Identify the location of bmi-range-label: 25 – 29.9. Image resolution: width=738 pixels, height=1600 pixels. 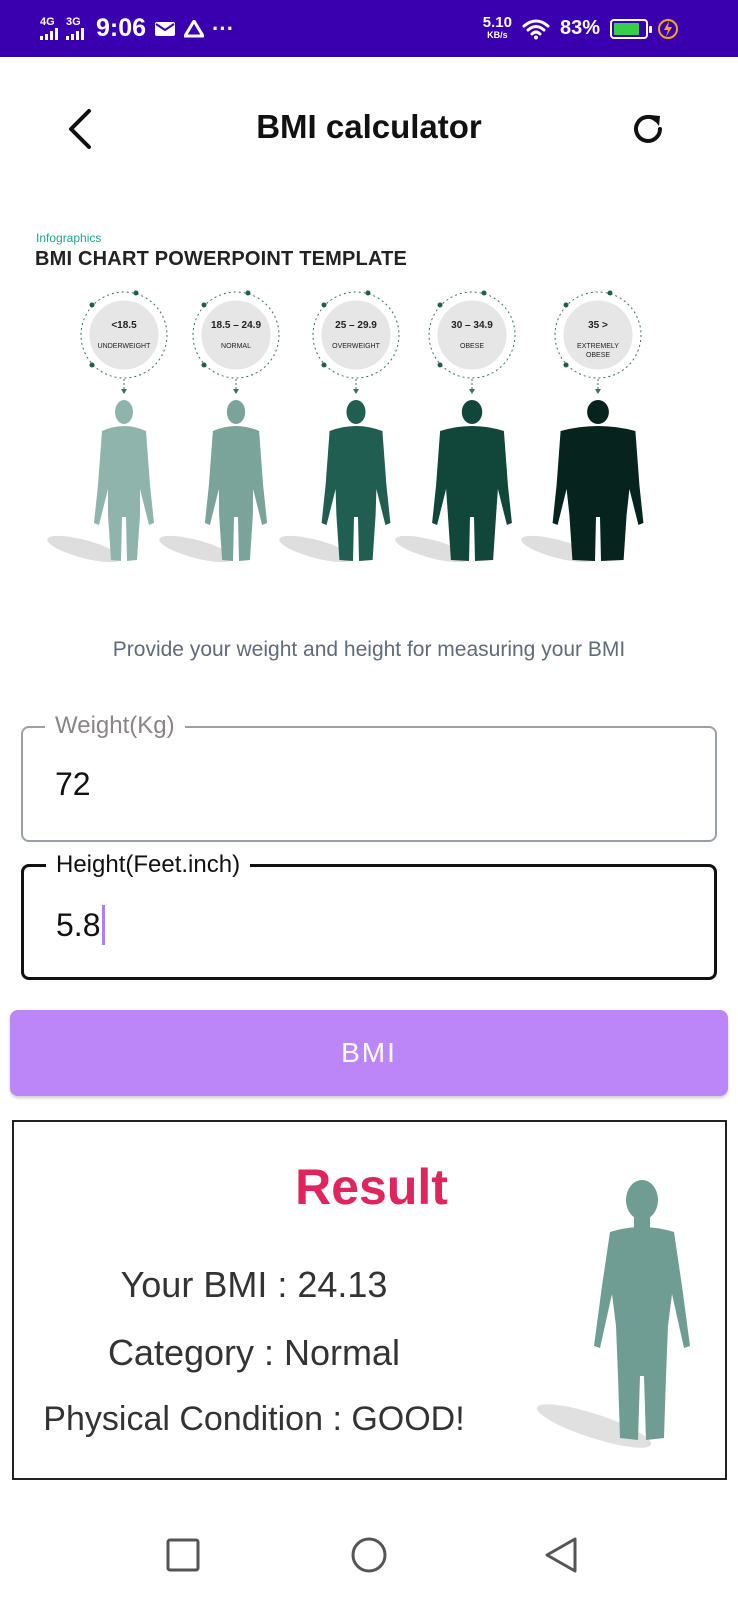
(356, 325).